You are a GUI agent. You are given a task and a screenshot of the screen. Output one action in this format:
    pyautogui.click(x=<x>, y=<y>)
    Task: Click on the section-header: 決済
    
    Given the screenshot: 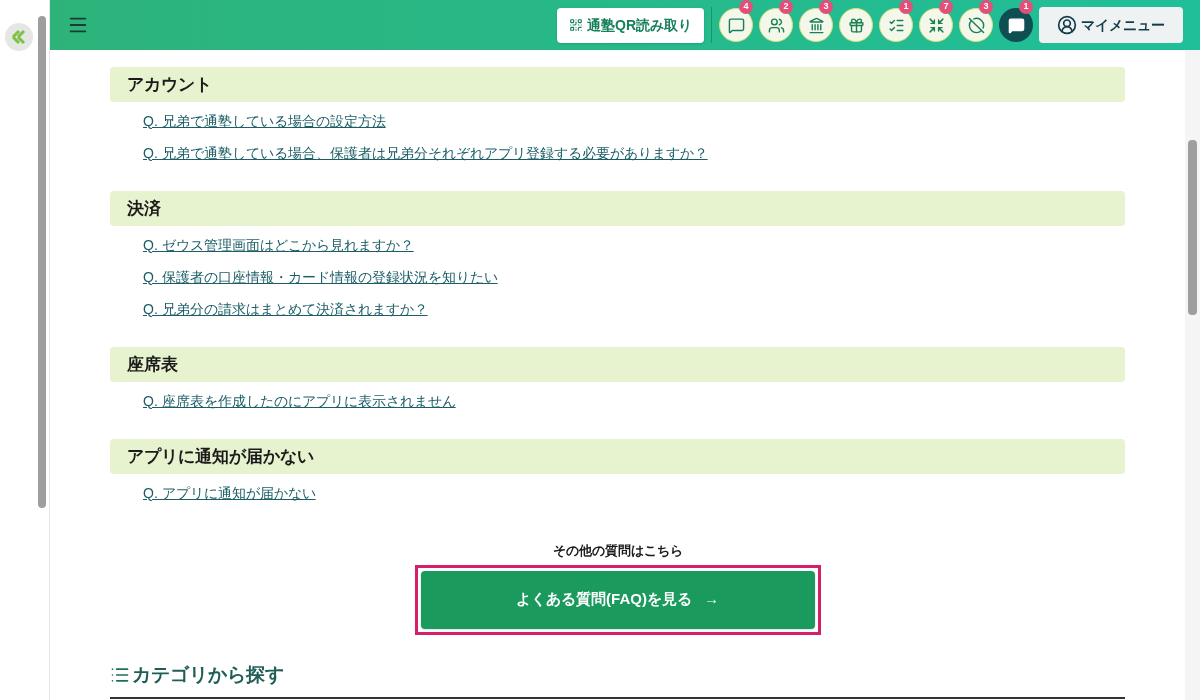 What is the action you would take?
    pyautogui.click(x=617, y=208)
    